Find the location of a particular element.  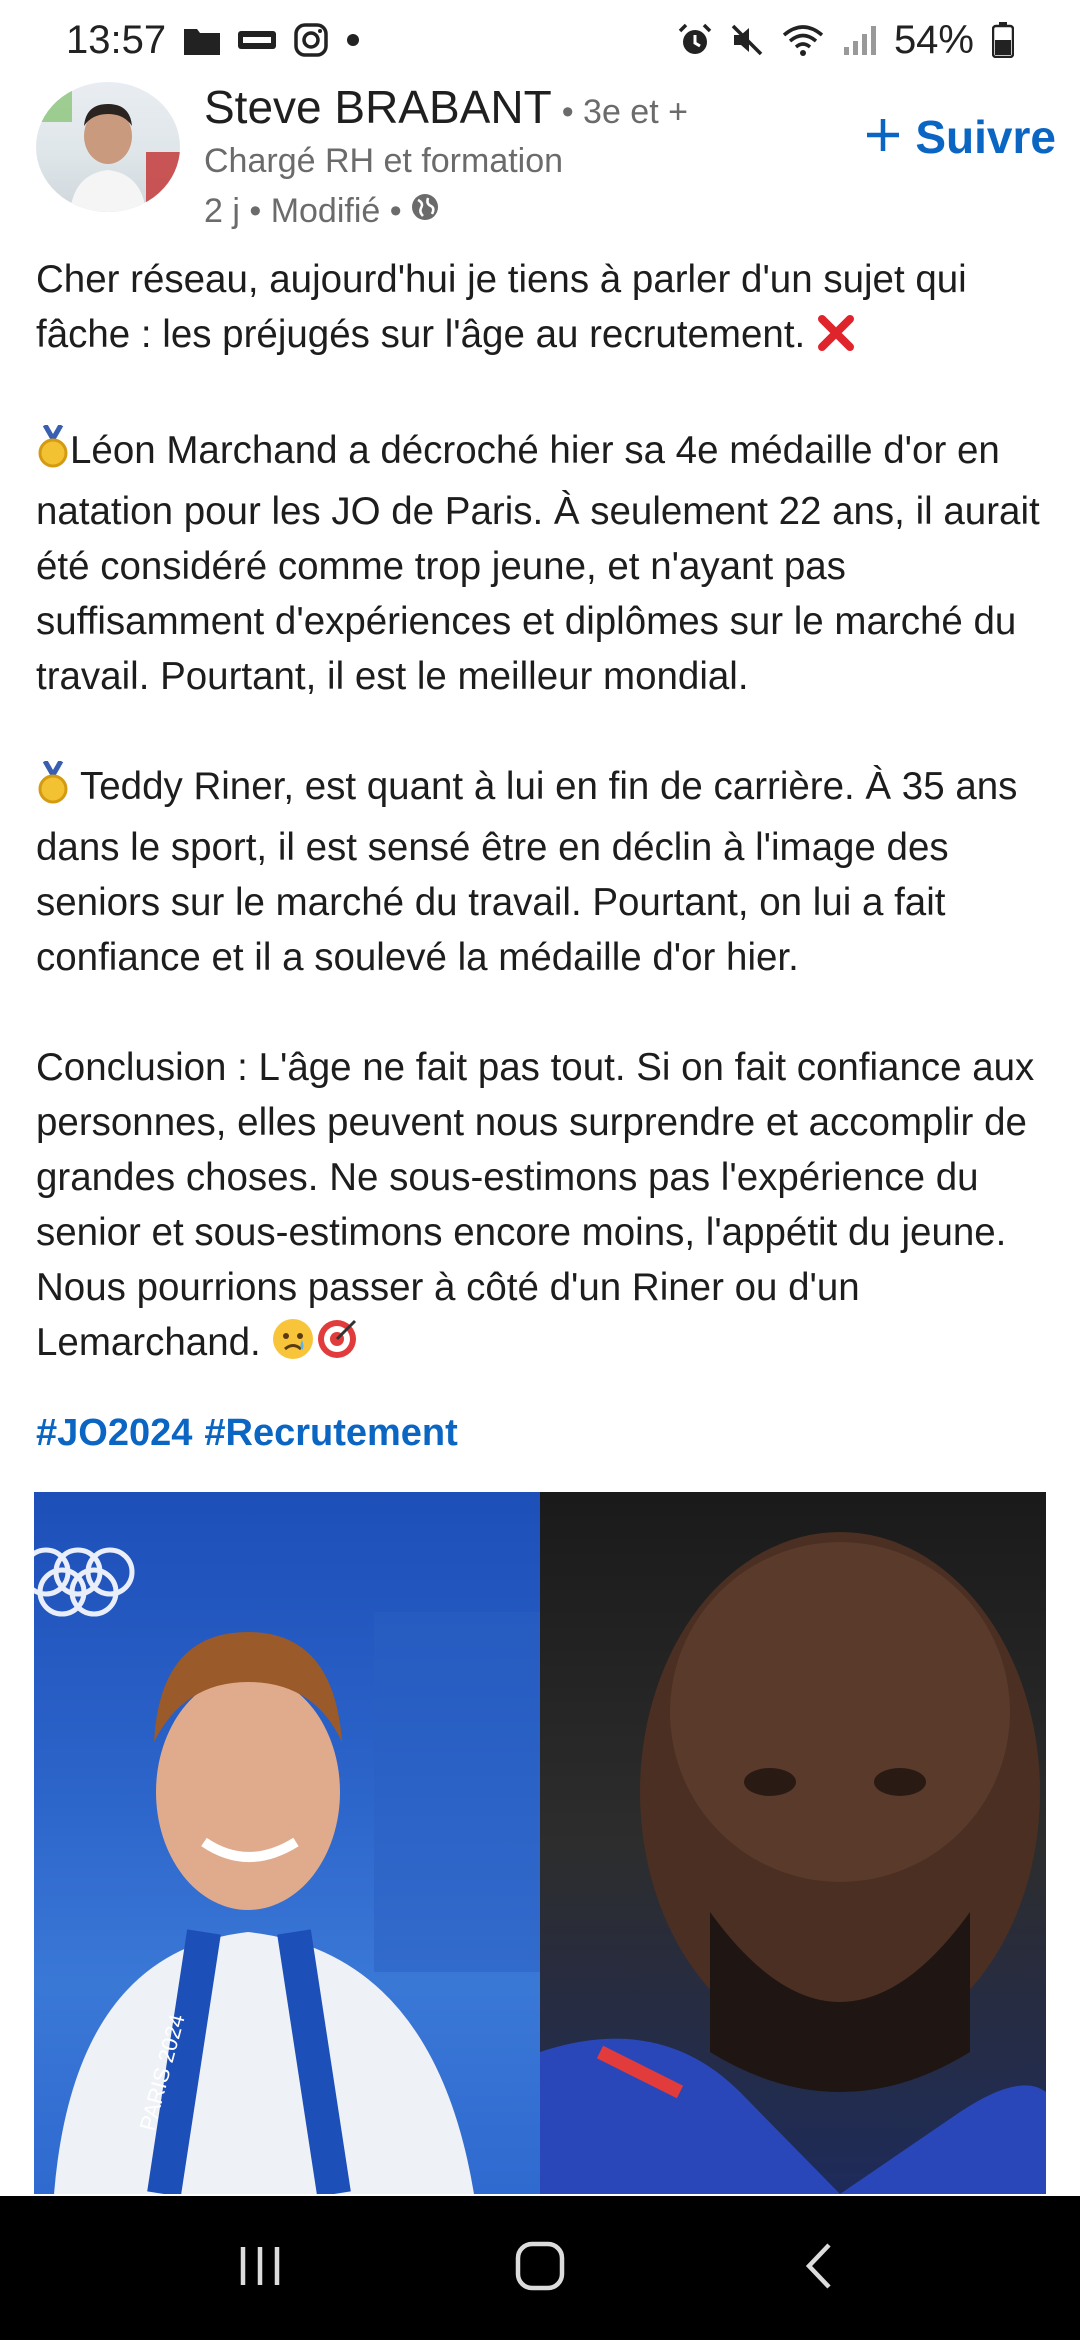

post-meta: 2 j • Modifié • is located at coordinates (322, 211).